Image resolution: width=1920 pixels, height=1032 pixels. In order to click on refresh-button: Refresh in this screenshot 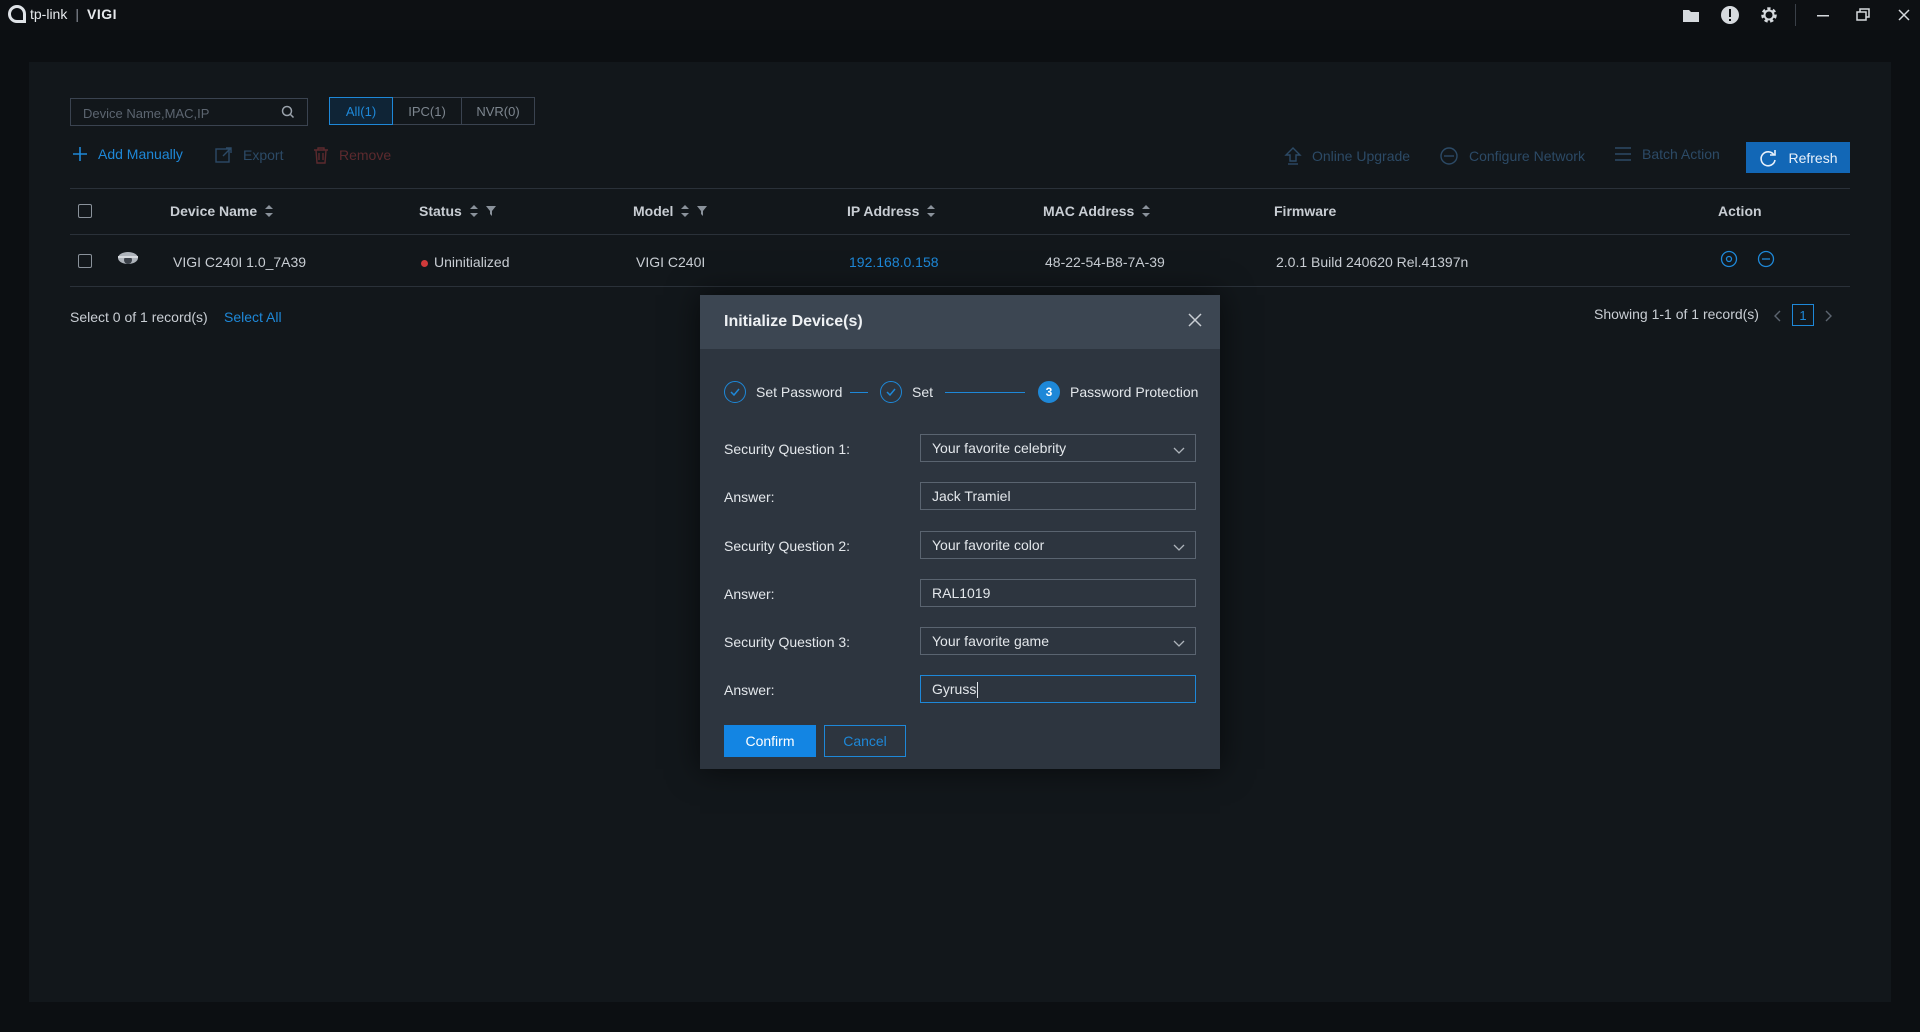, I will do `click(1798, 157)`.